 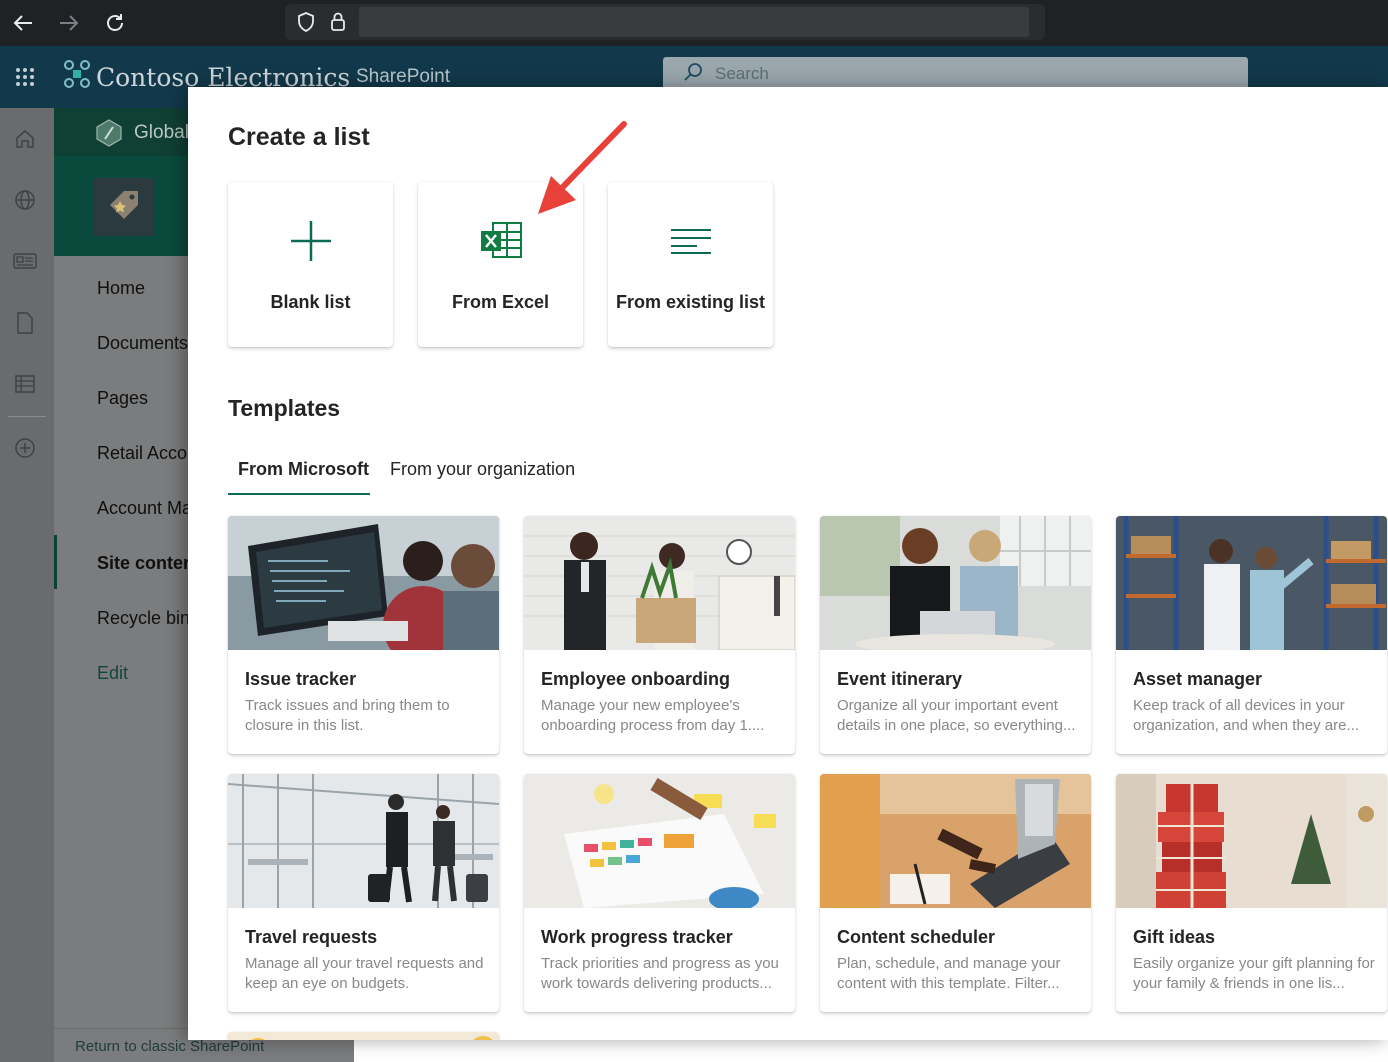 I want to click on app-rail, so click(x=27, y=585).